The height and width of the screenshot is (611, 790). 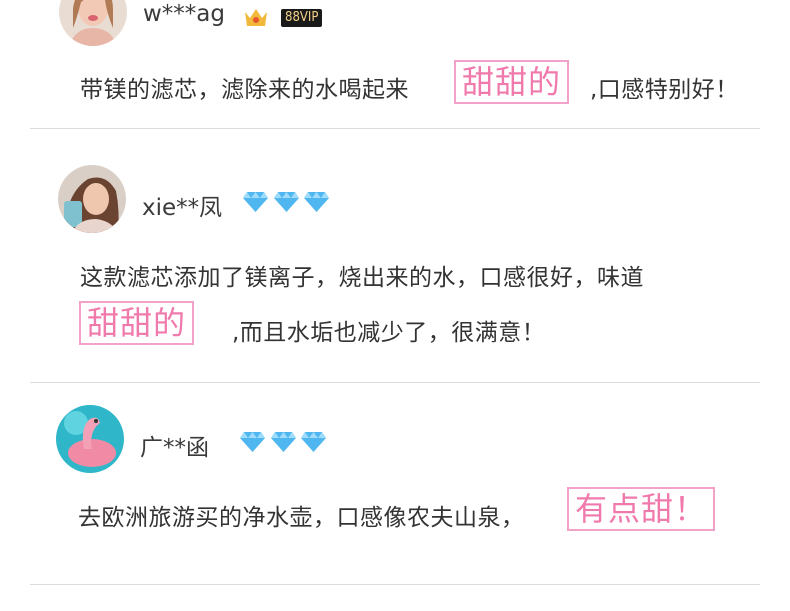 What do you see at coordinates (244, 90) in the screenshot?
I see `review-text: 带镁的滤芯，滤除来的水喝起来` at bounding box center [244, 90].